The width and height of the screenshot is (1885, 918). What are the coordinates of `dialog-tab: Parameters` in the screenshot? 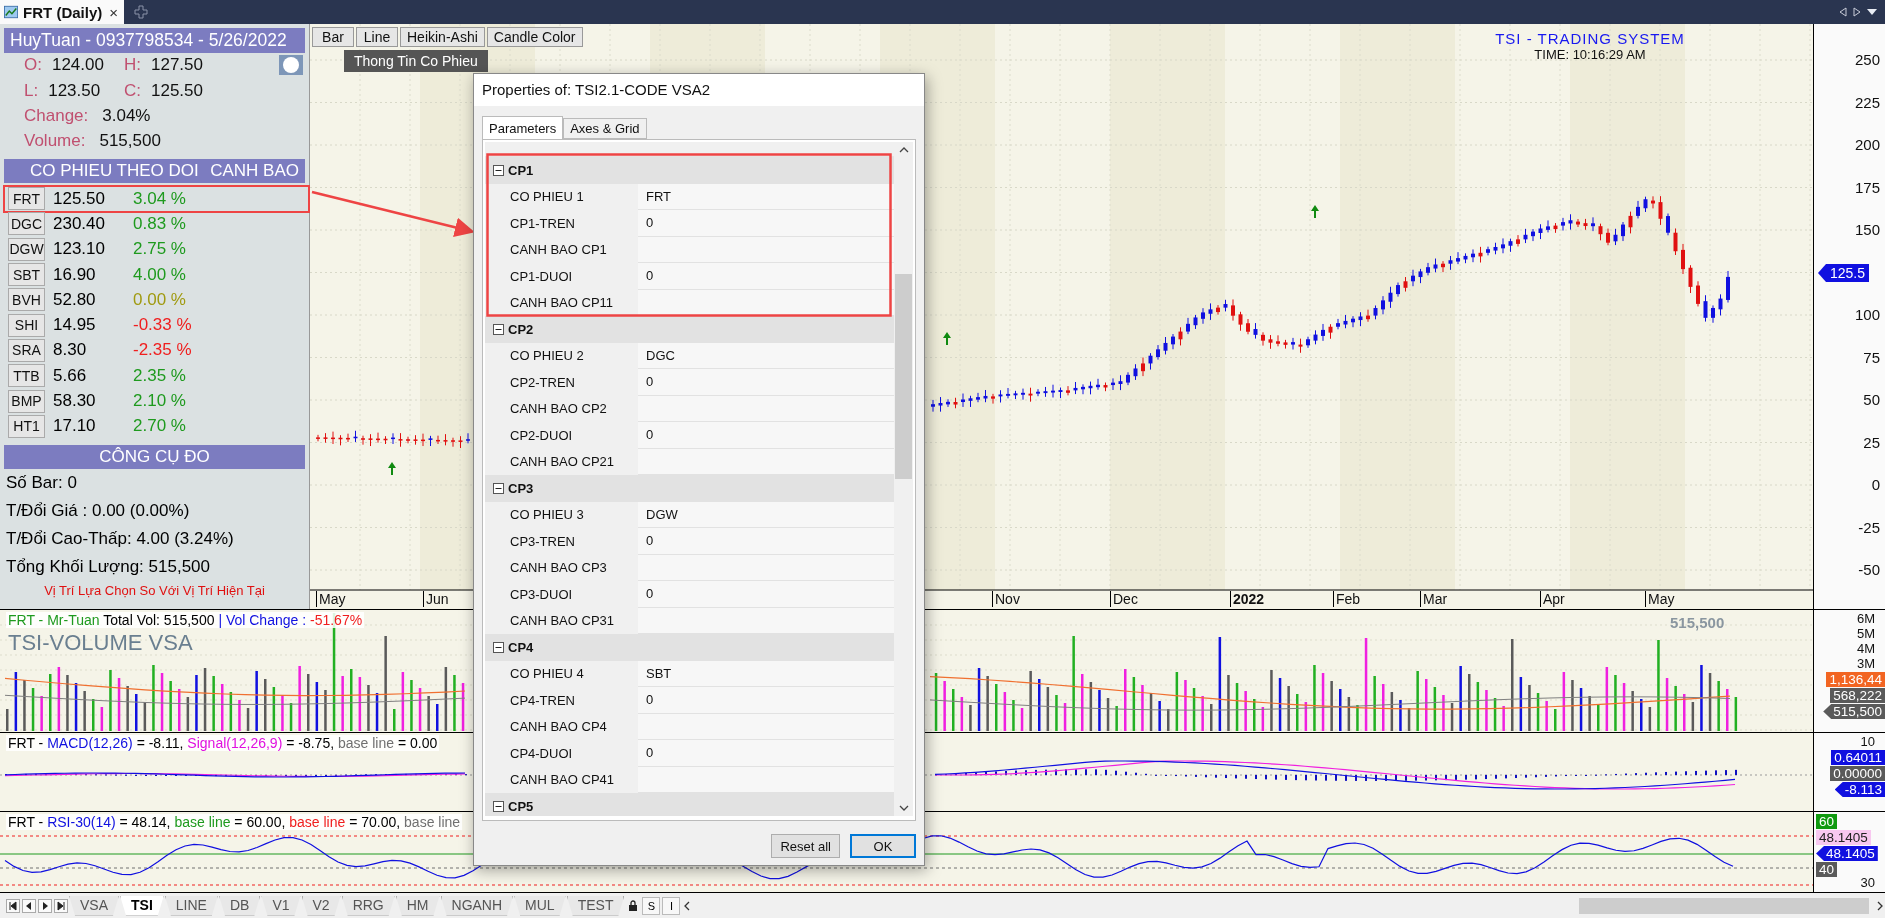 It's located at (523, 127).